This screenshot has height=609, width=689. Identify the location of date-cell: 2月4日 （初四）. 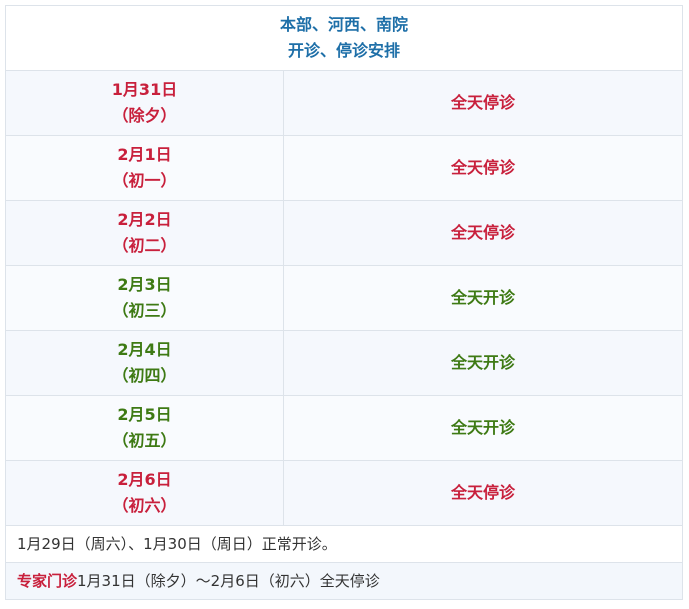
(144, 363).